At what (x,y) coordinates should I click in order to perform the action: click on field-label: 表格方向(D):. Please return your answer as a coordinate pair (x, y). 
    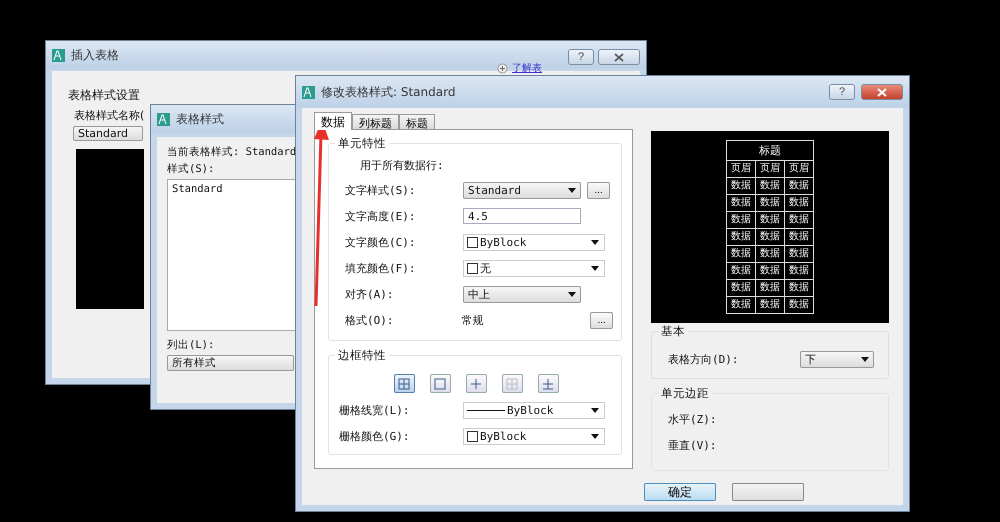
    Looking at the image, I should click on (704, 359).